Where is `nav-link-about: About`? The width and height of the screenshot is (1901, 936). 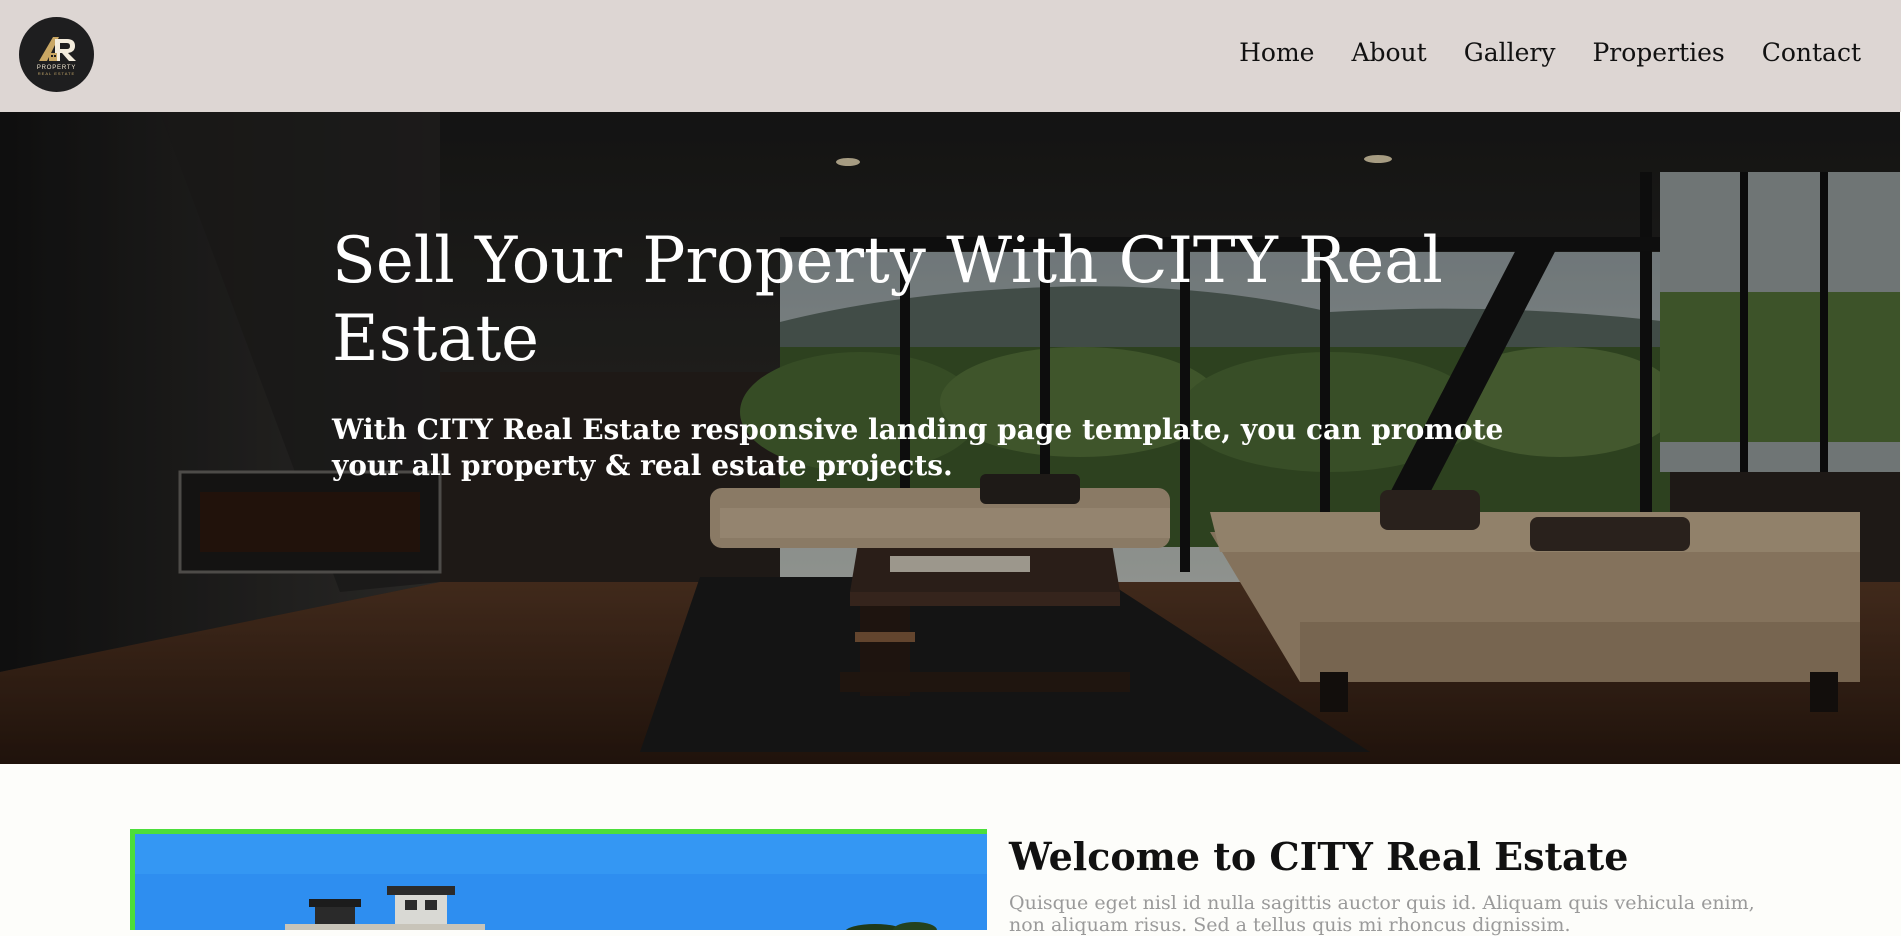 nav-link-about: About is located at coordinates (1388, 52).